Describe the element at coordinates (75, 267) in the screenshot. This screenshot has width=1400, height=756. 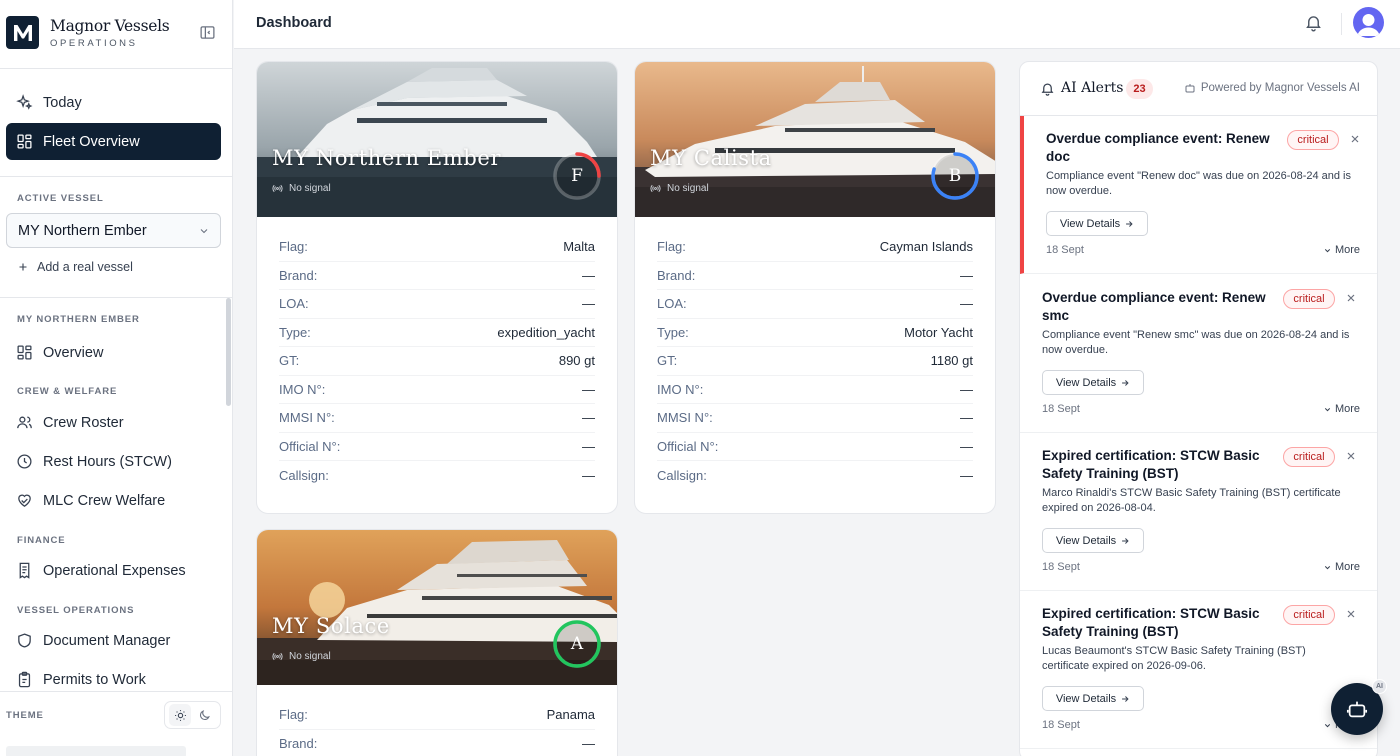
I see `add-vessel-link: Add a real vessel` at that location.